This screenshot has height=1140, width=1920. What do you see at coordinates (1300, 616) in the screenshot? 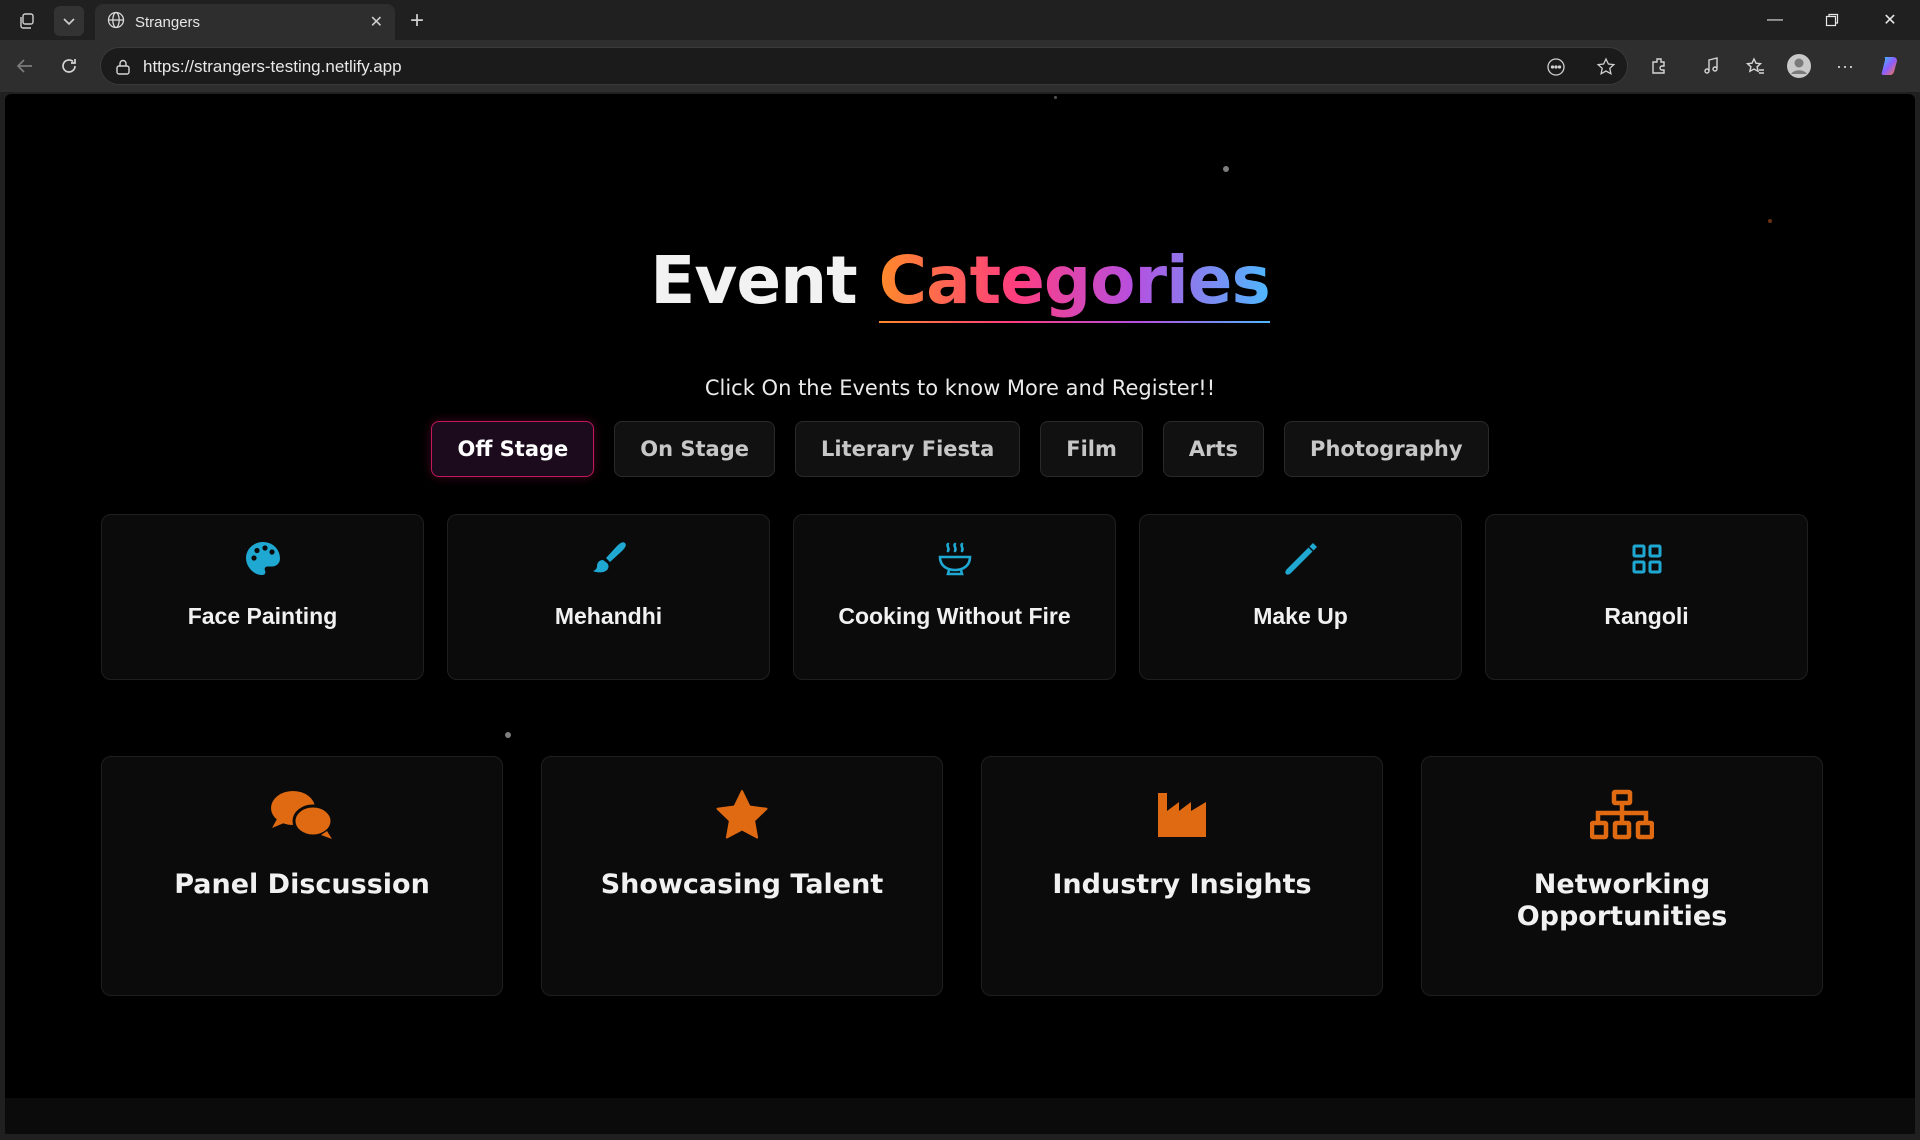
I see `event-label: Make Up` at bounding box center [1300, 616].